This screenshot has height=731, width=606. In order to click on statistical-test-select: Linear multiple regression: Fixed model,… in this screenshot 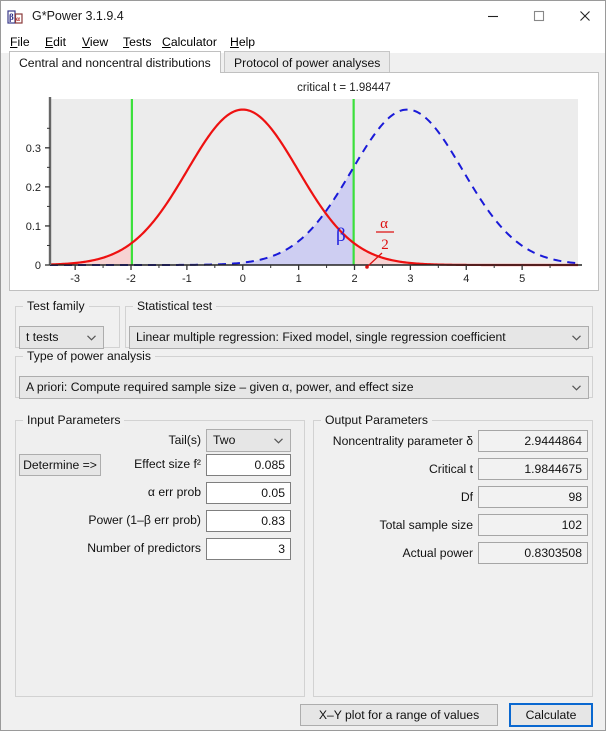, I will do `click(359, 337)`.